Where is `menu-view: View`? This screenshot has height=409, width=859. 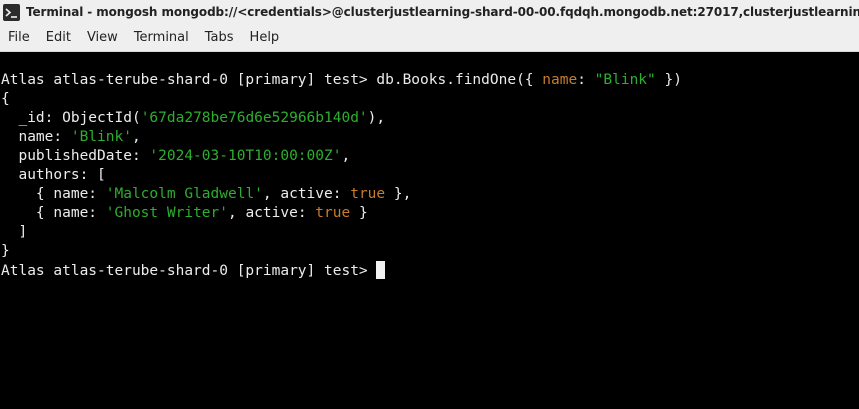 menu-view: View is located at coordinates (102, 37).